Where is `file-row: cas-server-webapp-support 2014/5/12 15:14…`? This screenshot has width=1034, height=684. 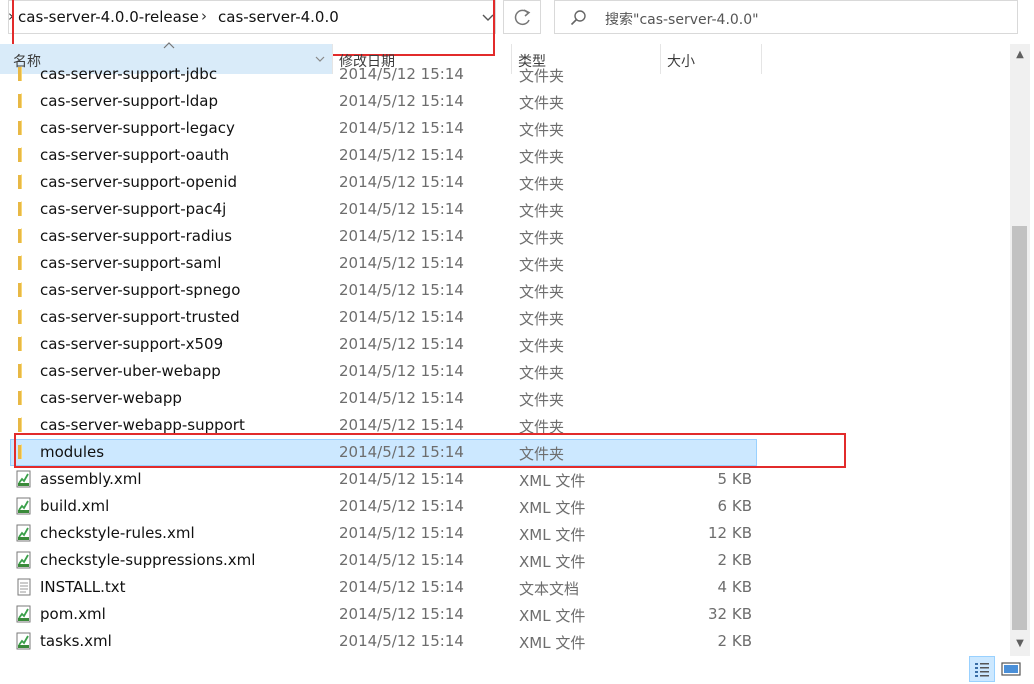 file-row: cas-server-webapp-support 2014/5/12 15:14… is located at coordinates (505, 425).